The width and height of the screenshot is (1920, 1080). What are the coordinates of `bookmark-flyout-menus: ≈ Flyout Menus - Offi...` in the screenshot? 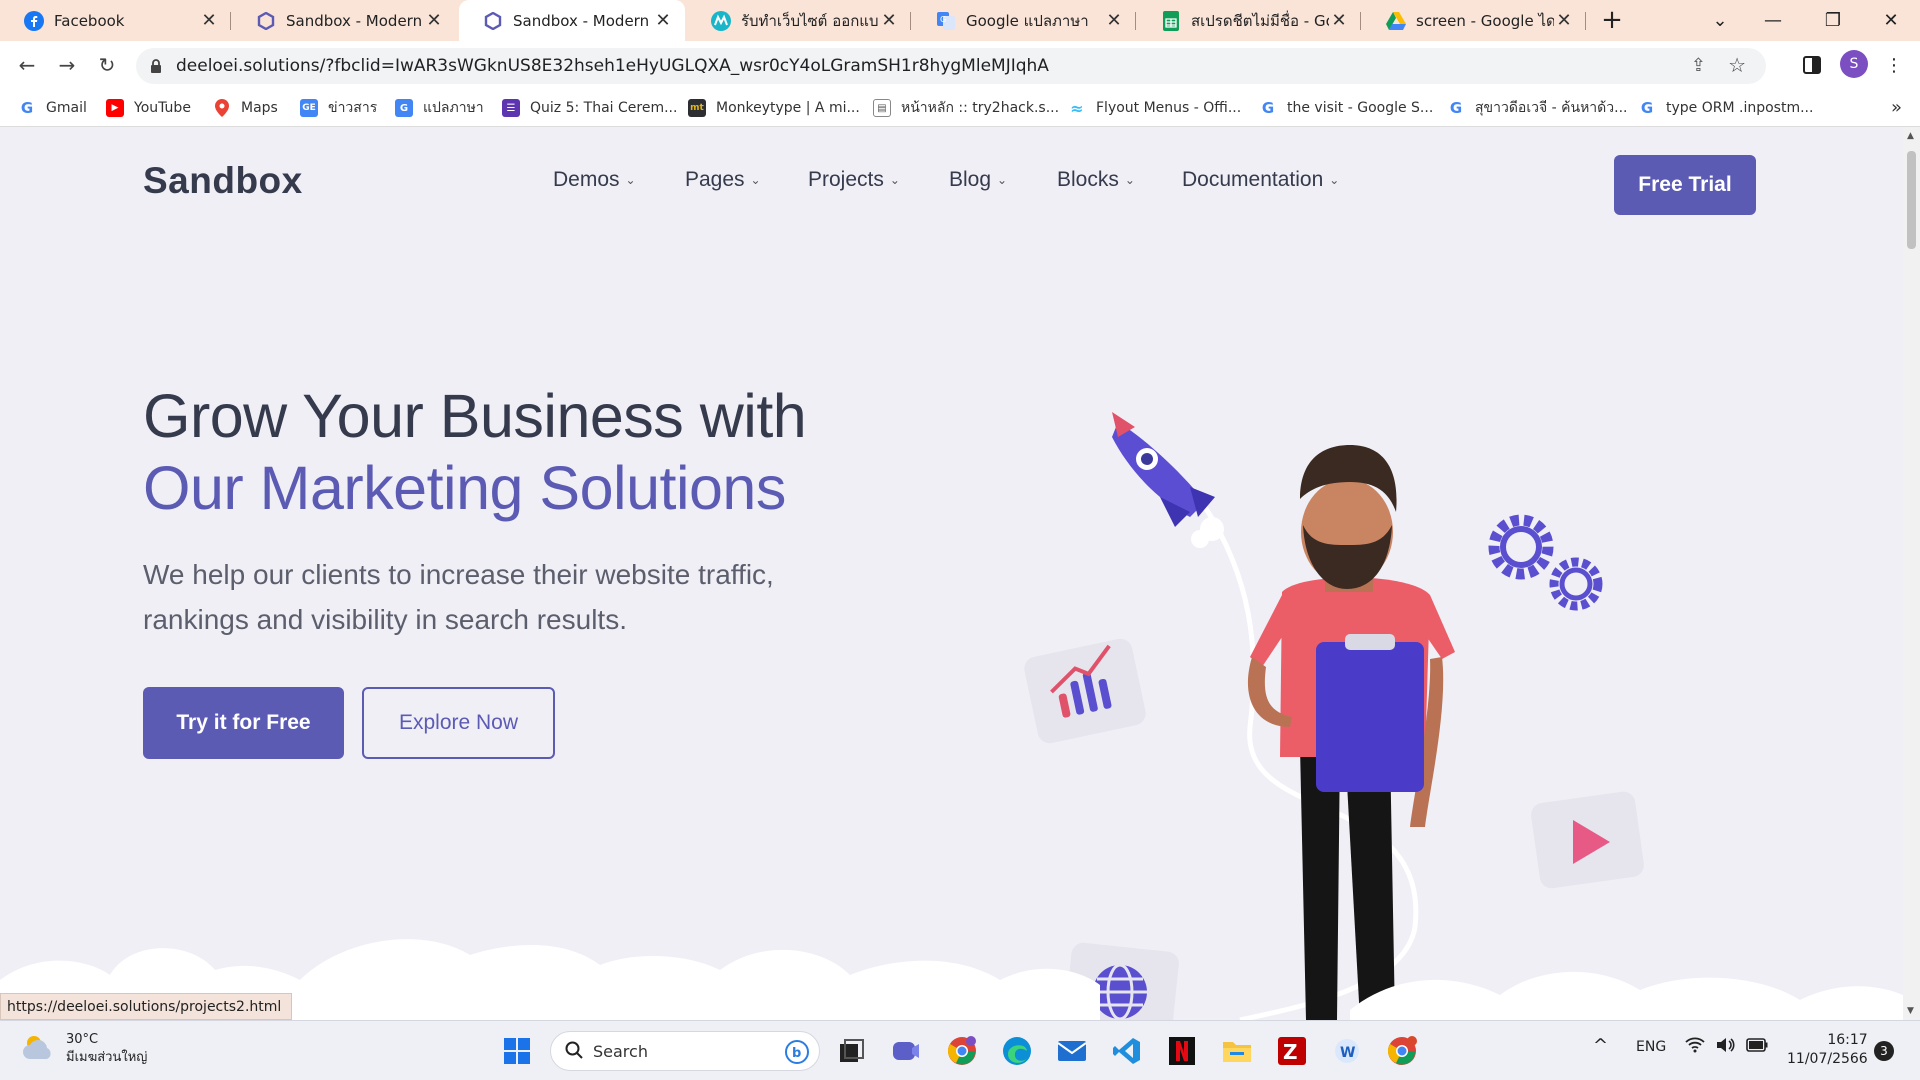 It's located at (1154, 108).